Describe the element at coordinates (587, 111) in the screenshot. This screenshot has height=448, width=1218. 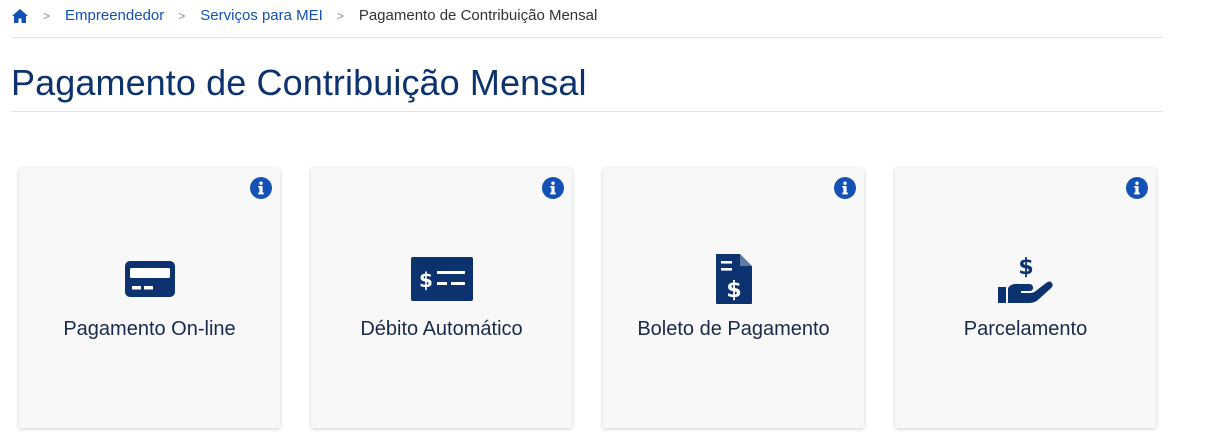
I see `title-divider` at that location.